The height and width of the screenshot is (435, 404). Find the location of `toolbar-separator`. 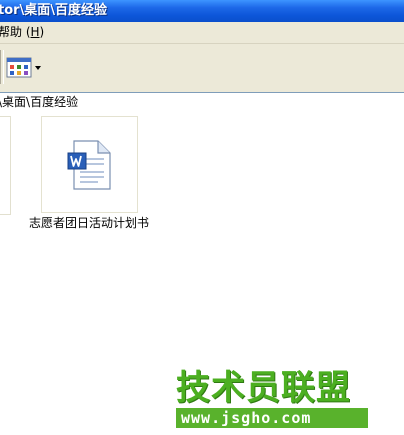

toolbar-separator is located at coordinates (2, 67).